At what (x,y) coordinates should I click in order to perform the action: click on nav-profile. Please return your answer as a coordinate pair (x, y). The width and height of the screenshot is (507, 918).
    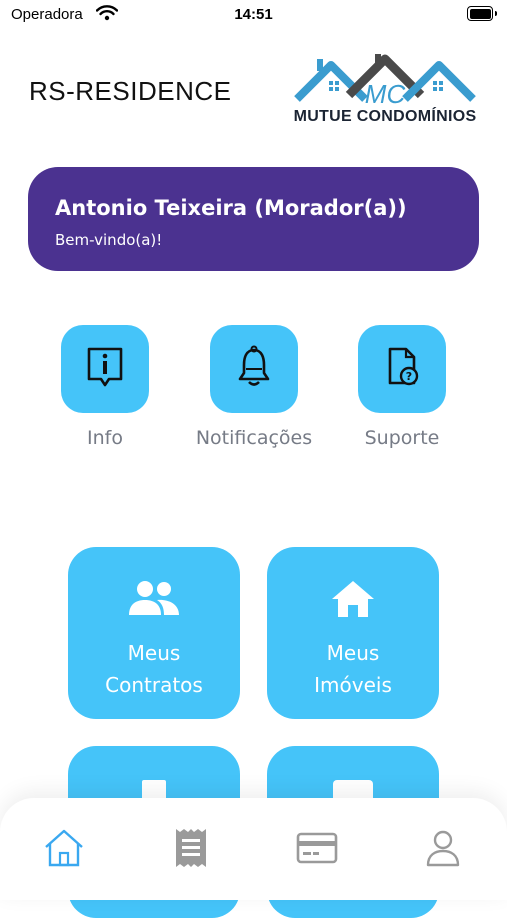
    Looking at the image, I should click on (443, 850).